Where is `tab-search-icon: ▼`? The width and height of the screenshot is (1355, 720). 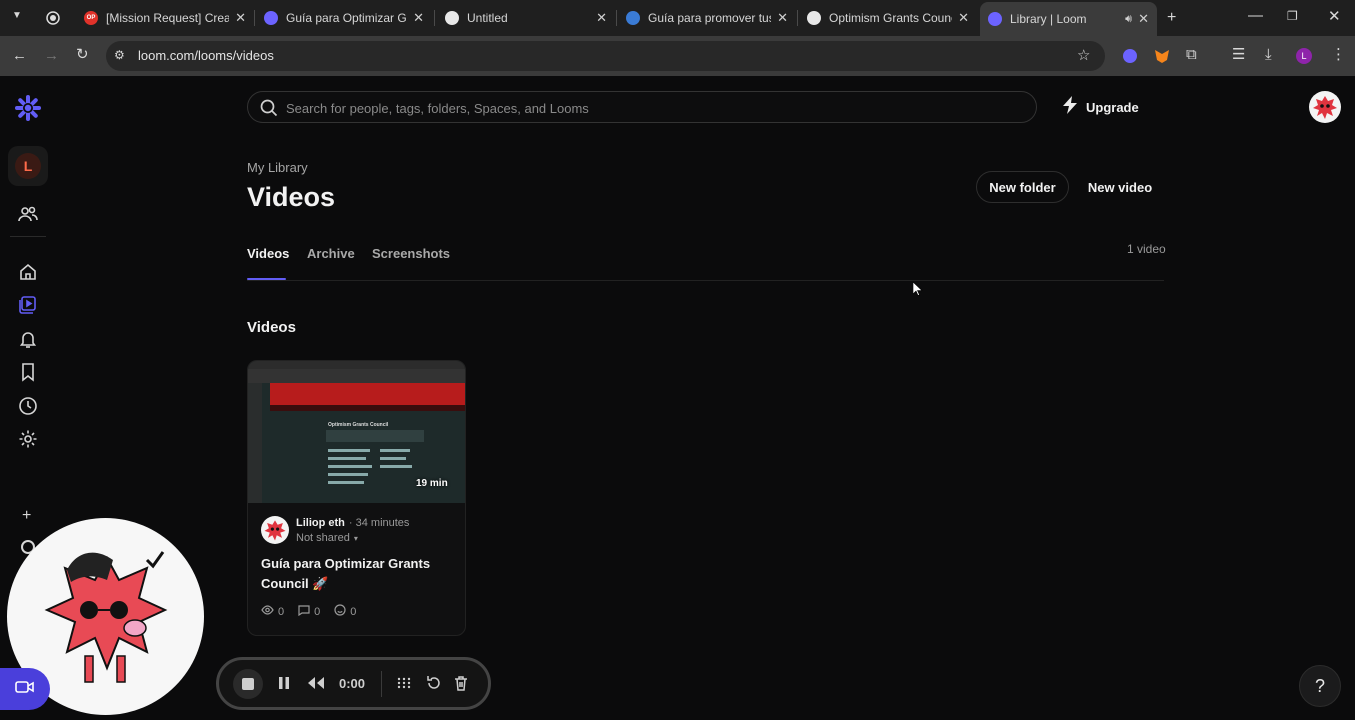 tab-search-icon: ▼ is located at coordinates (17, 16).